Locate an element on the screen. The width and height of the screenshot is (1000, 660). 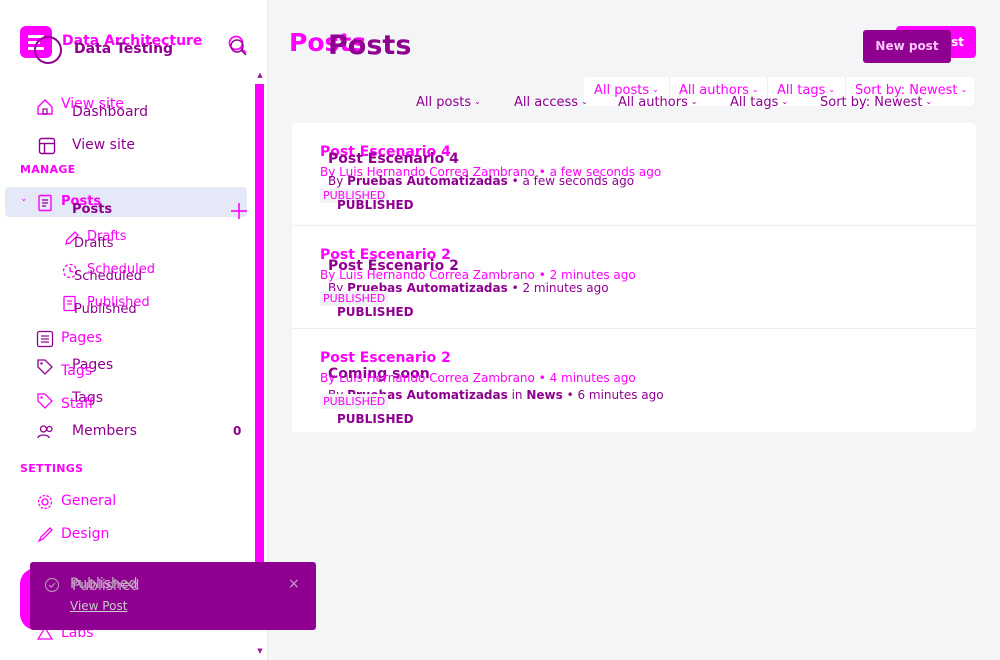
check-circle-icon is located at coordinates (52, 585).